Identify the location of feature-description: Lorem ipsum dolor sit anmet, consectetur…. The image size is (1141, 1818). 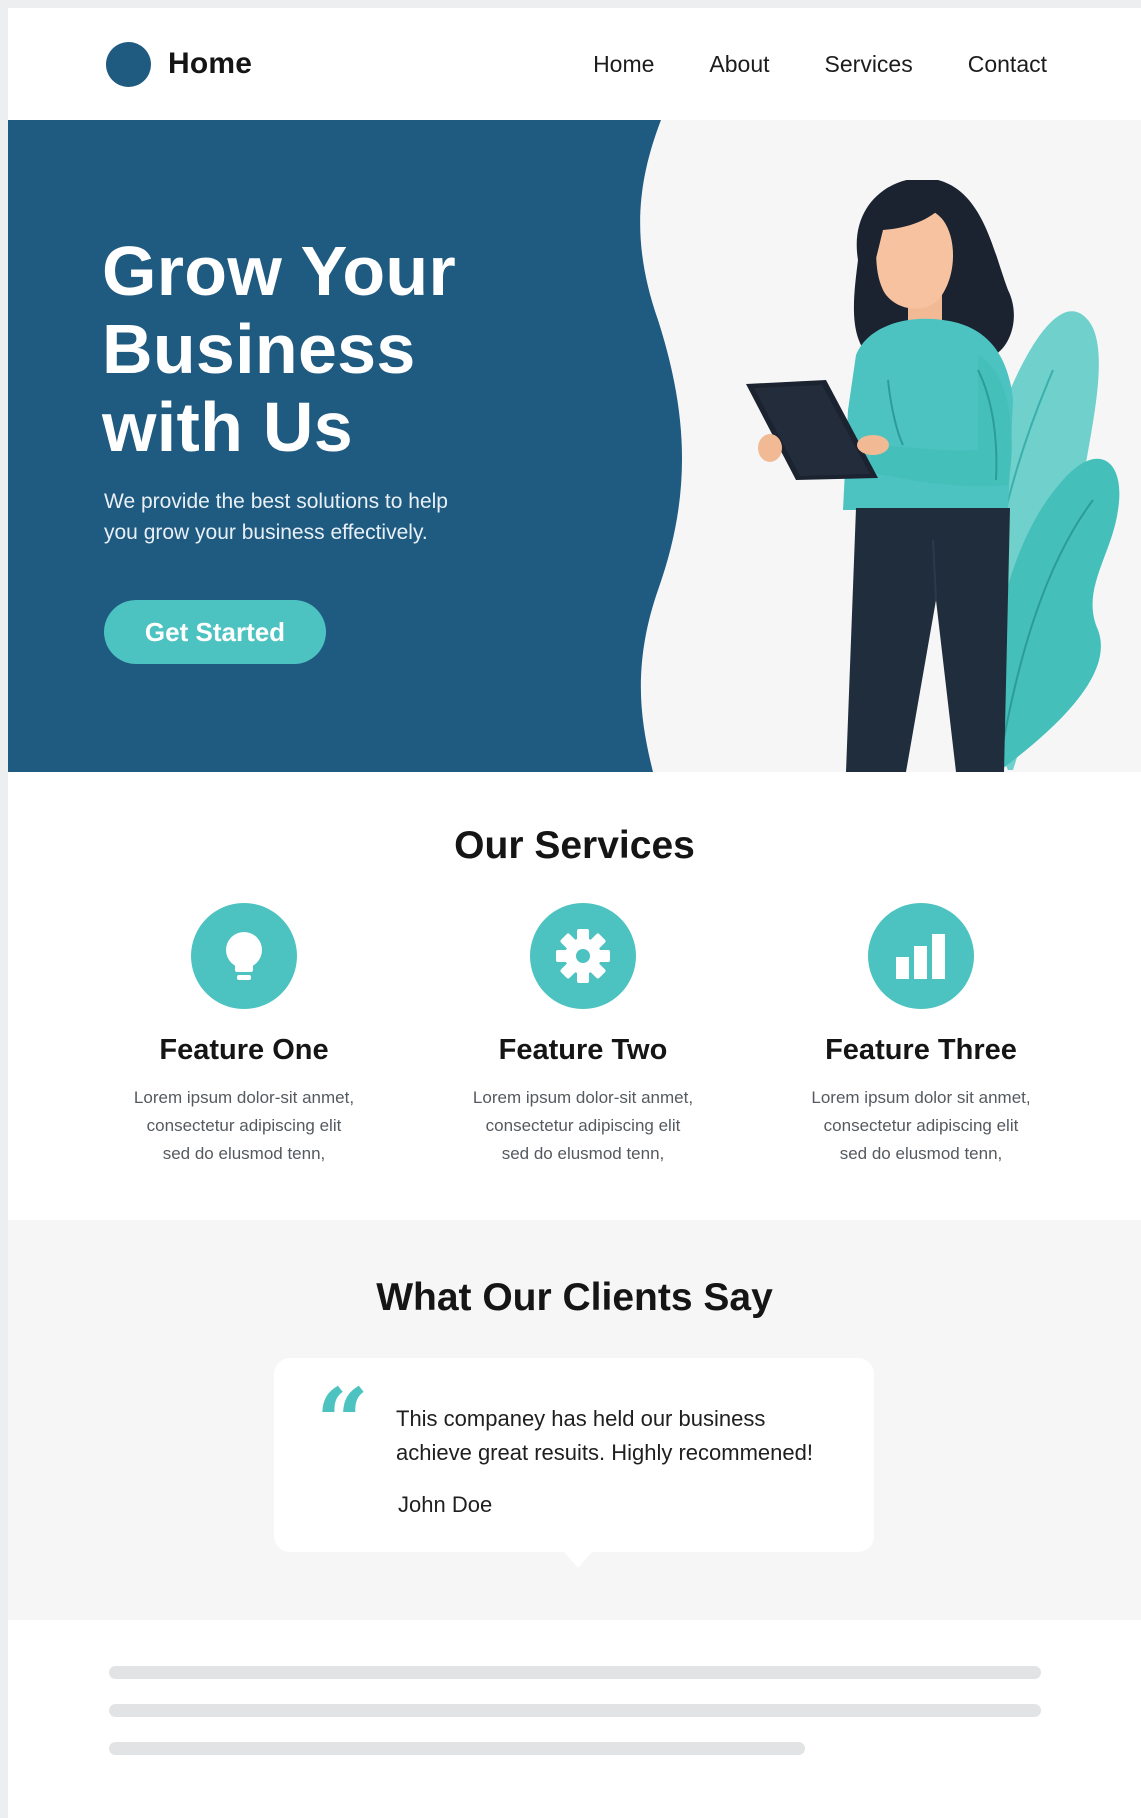
(921, 1126).